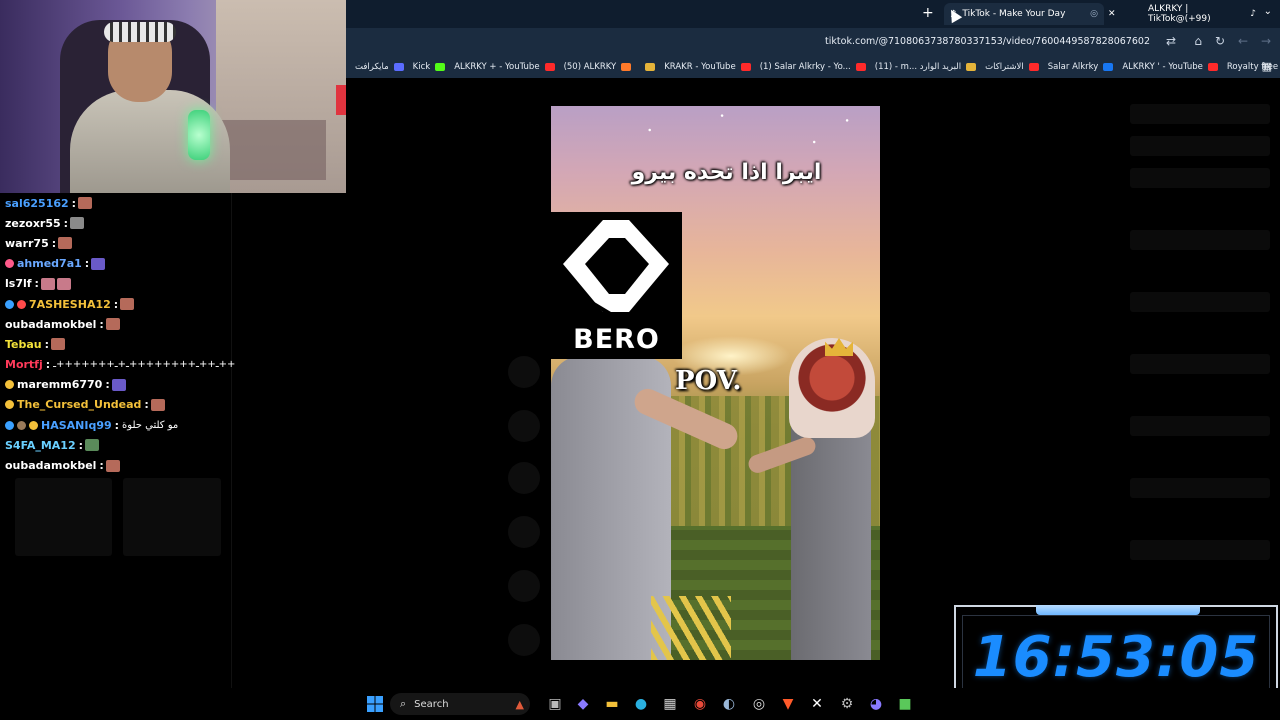 The image size is (1280, 720). I want to click on tab-tiktok: ♪ TikTok - Make Your Day ◎, so click(1024, 14).